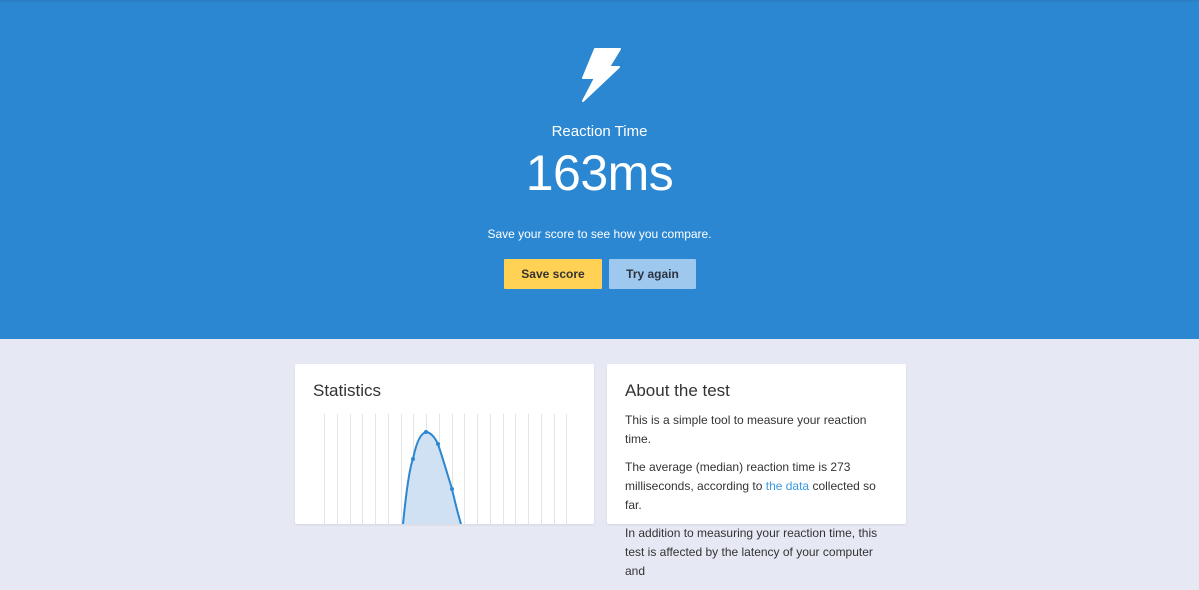  I want to click on hero-top-border, so click(599, 1).